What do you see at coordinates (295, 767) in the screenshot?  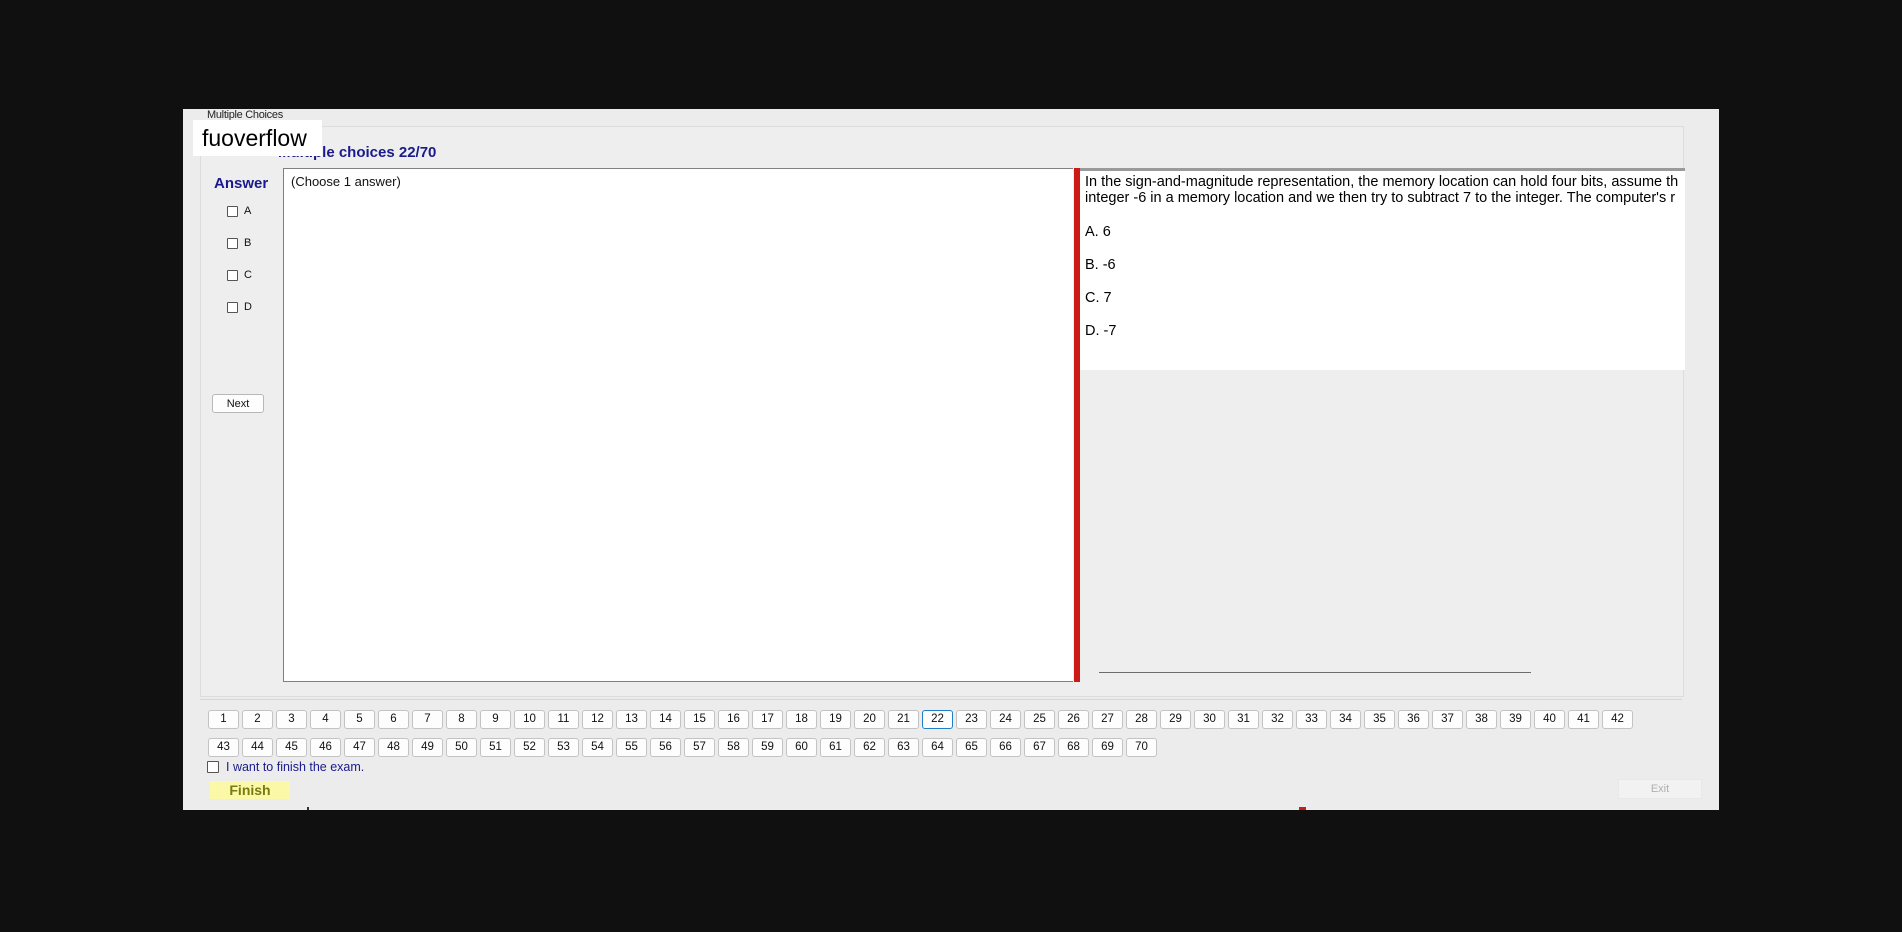 I see `finish-exam-label: I want to finish the exam.` at bounding box center [295, 767].